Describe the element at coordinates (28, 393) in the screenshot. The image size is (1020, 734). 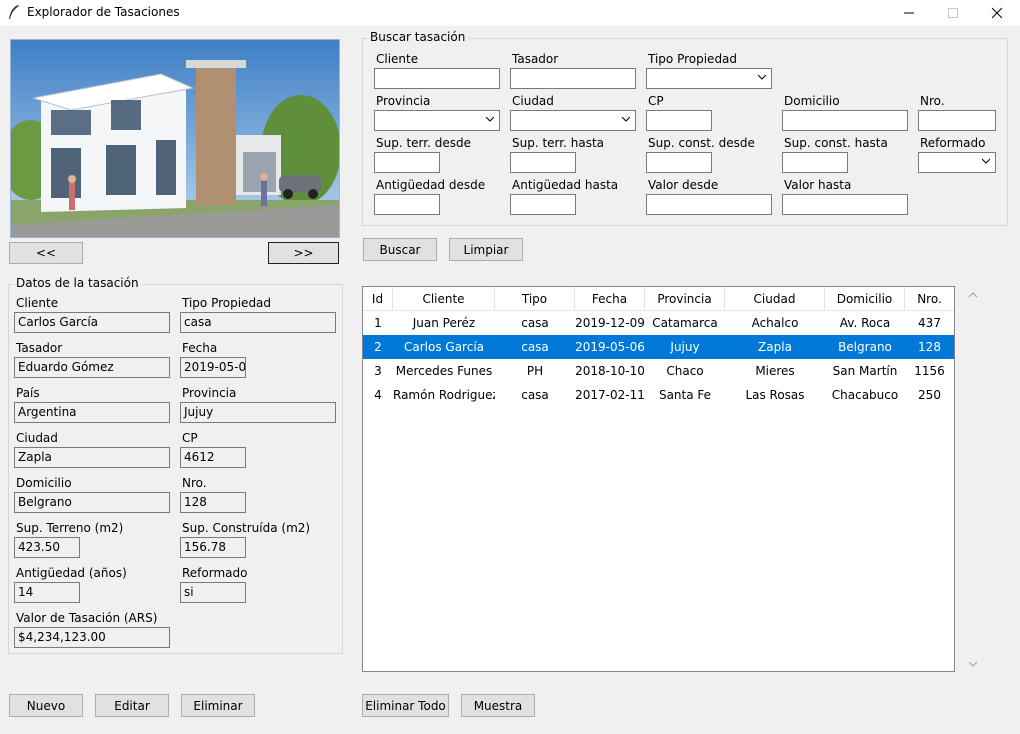
I see `detail-pais-label: País` at that location.